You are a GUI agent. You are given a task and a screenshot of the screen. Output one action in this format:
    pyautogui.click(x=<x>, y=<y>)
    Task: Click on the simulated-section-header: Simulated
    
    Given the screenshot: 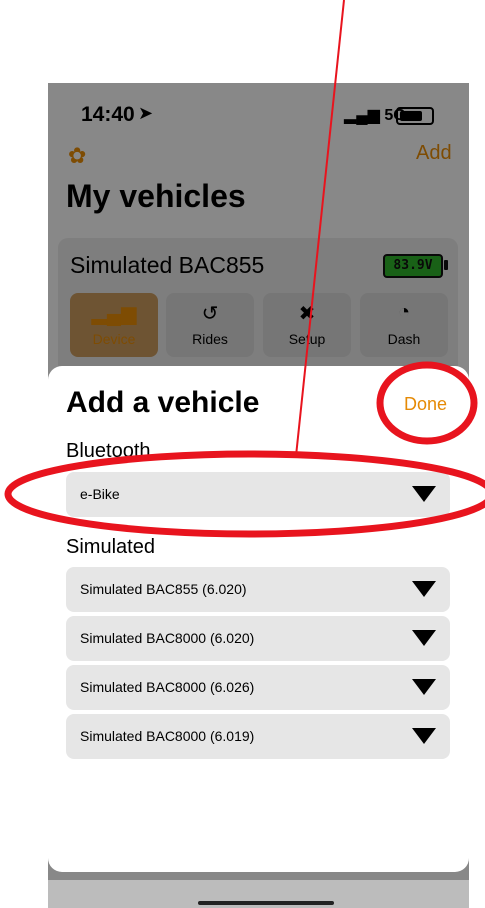 What is the action you would take?
    pyautogui.click(x=110, y=547)
    